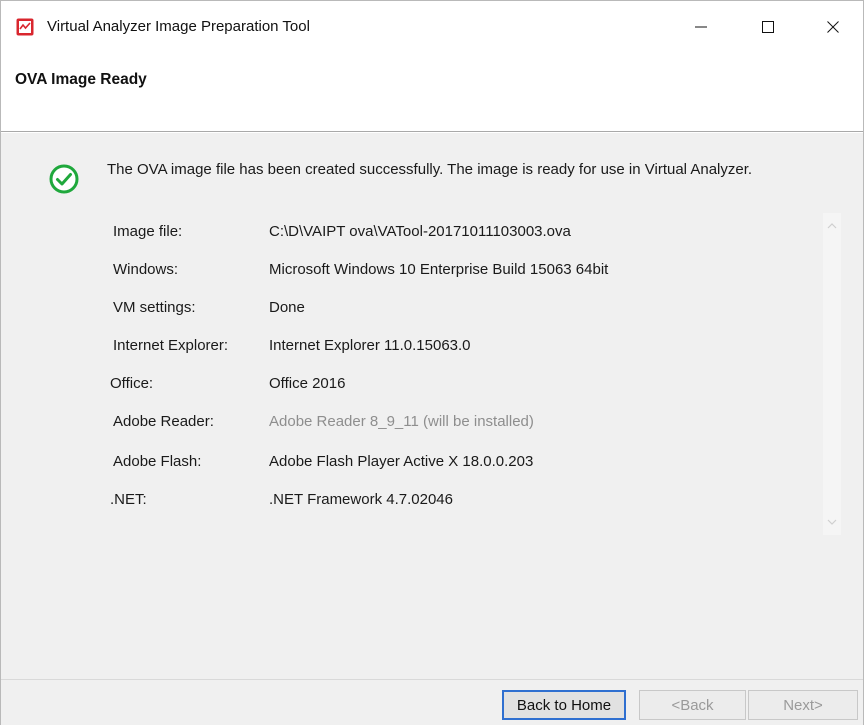 This screenshot has height=725, width=864. I want to click on details-scrollbar, so click(832, 374).